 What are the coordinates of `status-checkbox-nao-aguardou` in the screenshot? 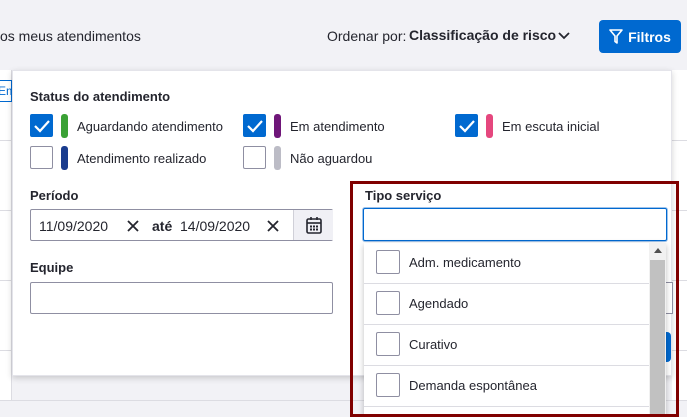 It's located at (254, 157).